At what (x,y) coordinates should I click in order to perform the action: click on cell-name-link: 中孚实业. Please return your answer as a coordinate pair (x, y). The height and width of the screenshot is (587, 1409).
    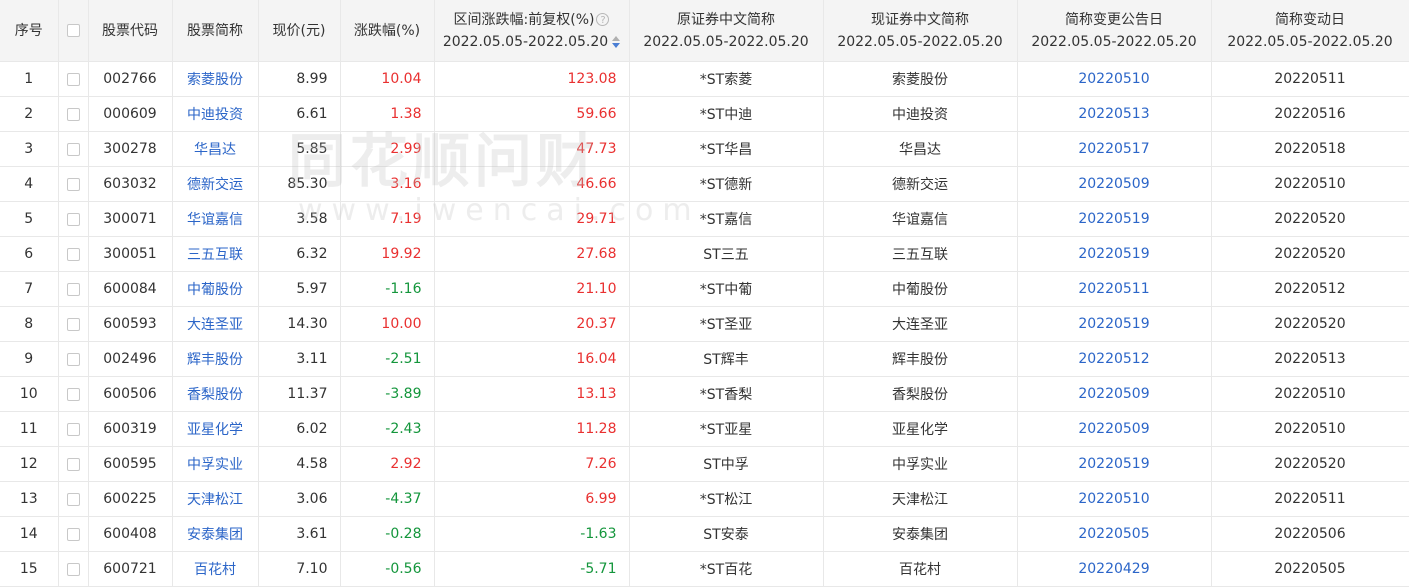
    Looking at the image, I should click on (215, 464).